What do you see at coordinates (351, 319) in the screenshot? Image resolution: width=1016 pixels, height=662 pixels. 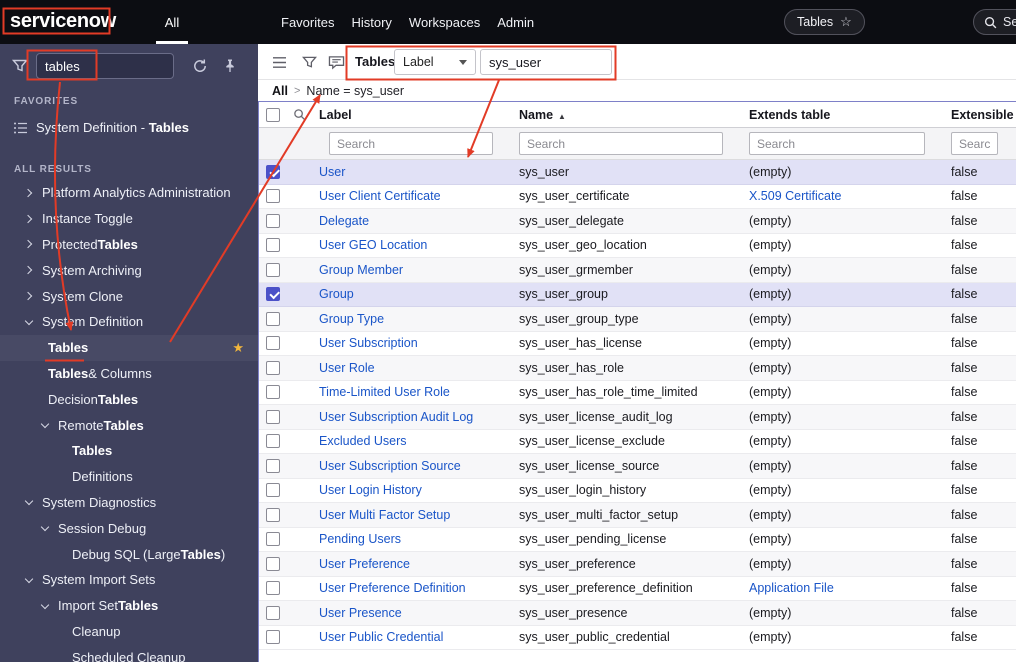 I see `row-label-link: Group Type` at bounding box center [351, 319].